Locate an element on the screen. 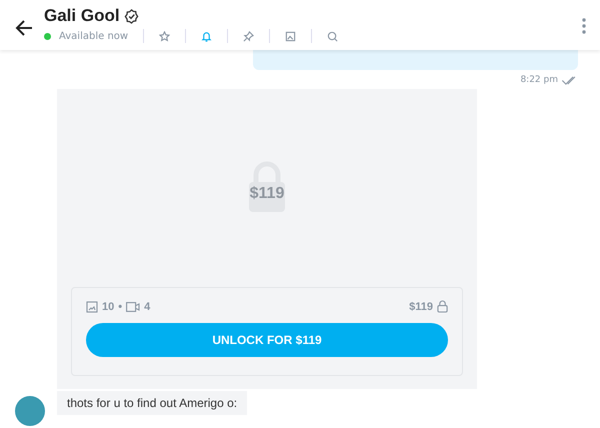  photo-count: 10 is located at coordinates (108, 306).